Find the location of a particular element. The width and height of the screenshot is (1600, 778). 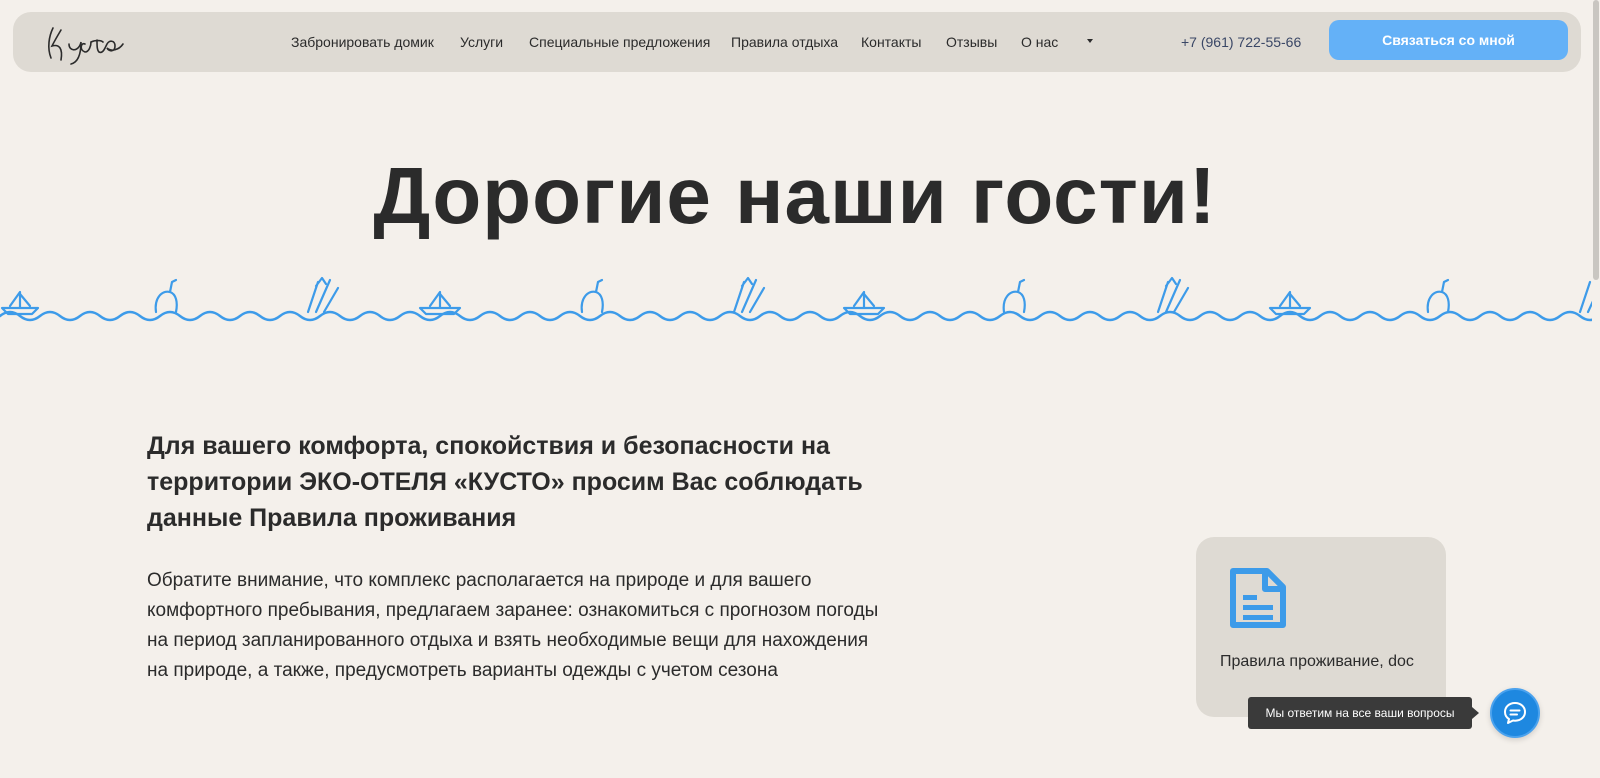

contact-me-button: Связаться со мной is located at coordinates (1448, 40).